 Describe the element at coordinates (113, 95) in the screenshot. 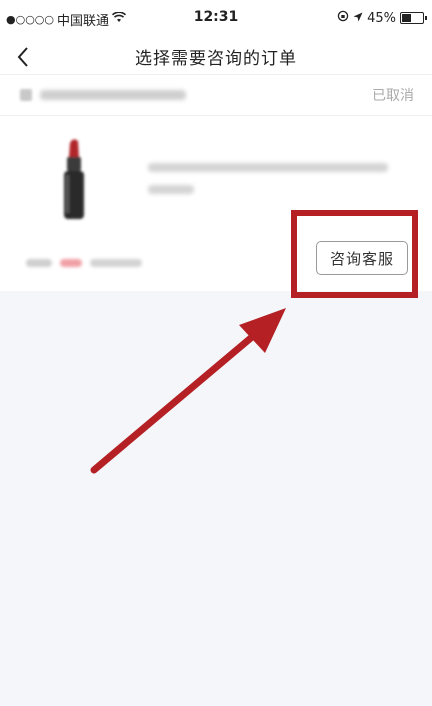

I see `shop-name-blurred` at that location.